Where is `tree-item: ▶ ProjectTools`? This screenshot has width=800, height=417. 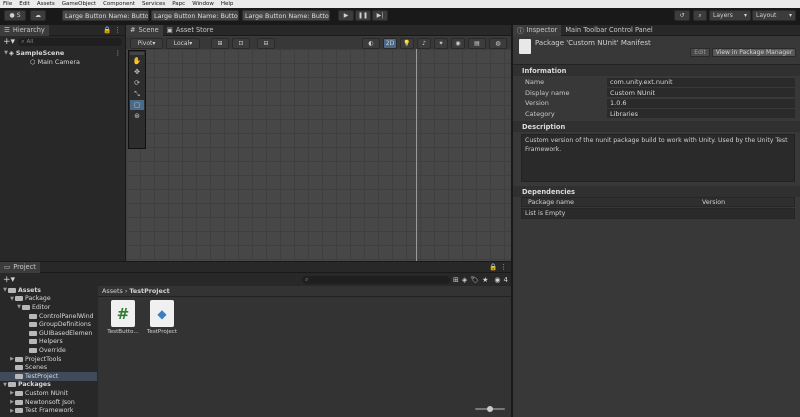
tree-item: ▶ ProjectTools is located at coordinates (48, 359).